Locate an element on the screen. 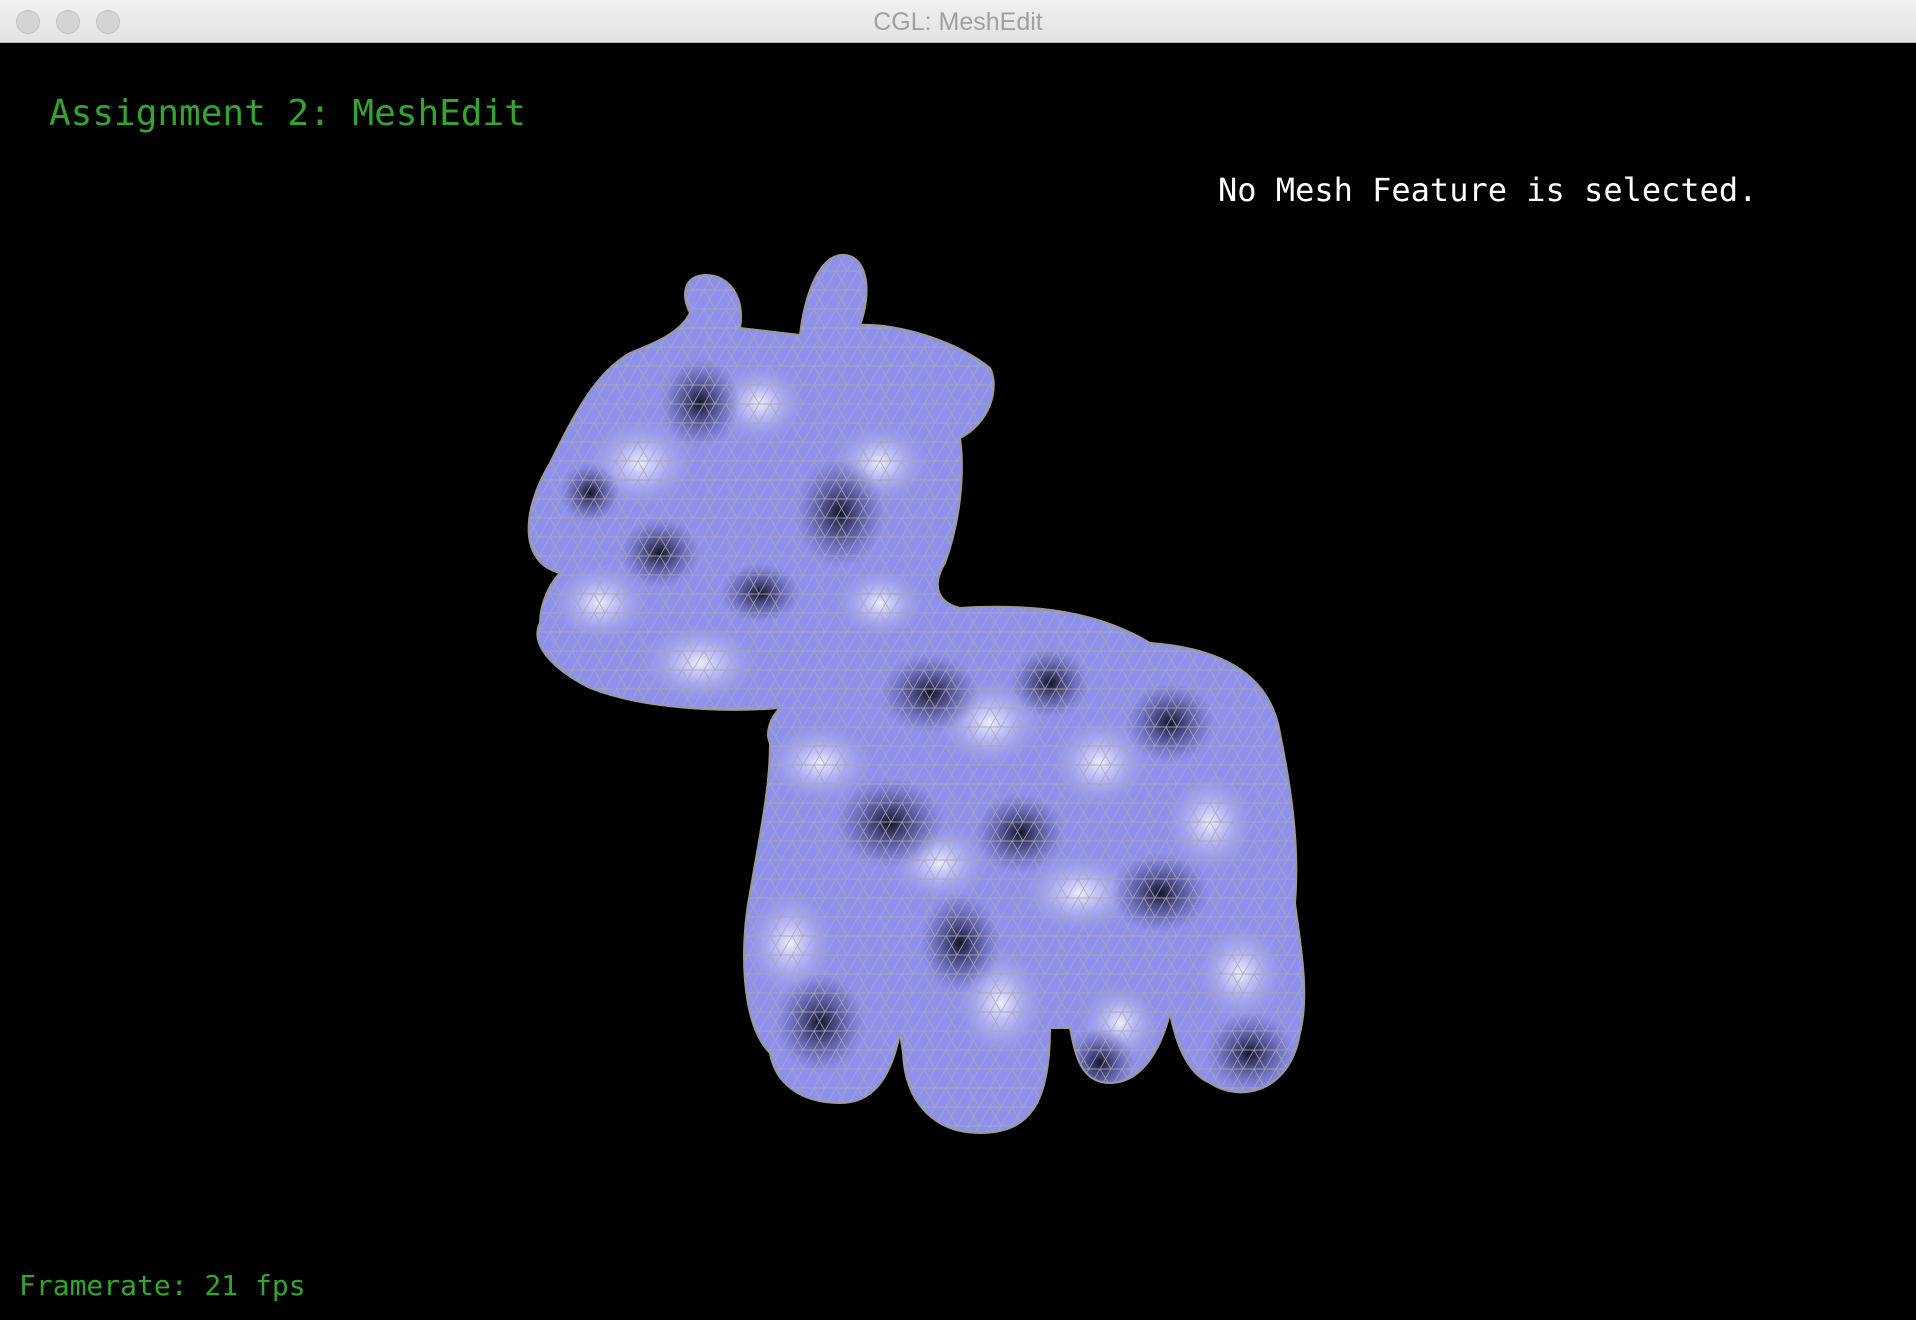 This screenshot has height=1320, width=1916. title-bar: CGL: MeshEdit is located at coordinates (958, 21).